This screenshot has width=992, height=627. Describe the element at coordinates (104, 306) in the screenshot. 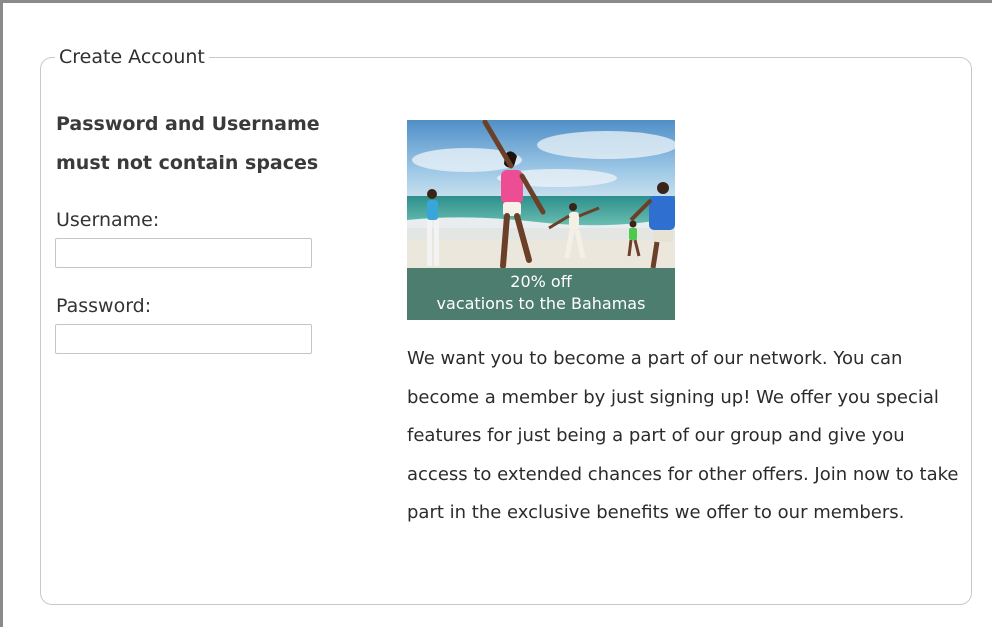

I see `password-label: Password:` at that location.